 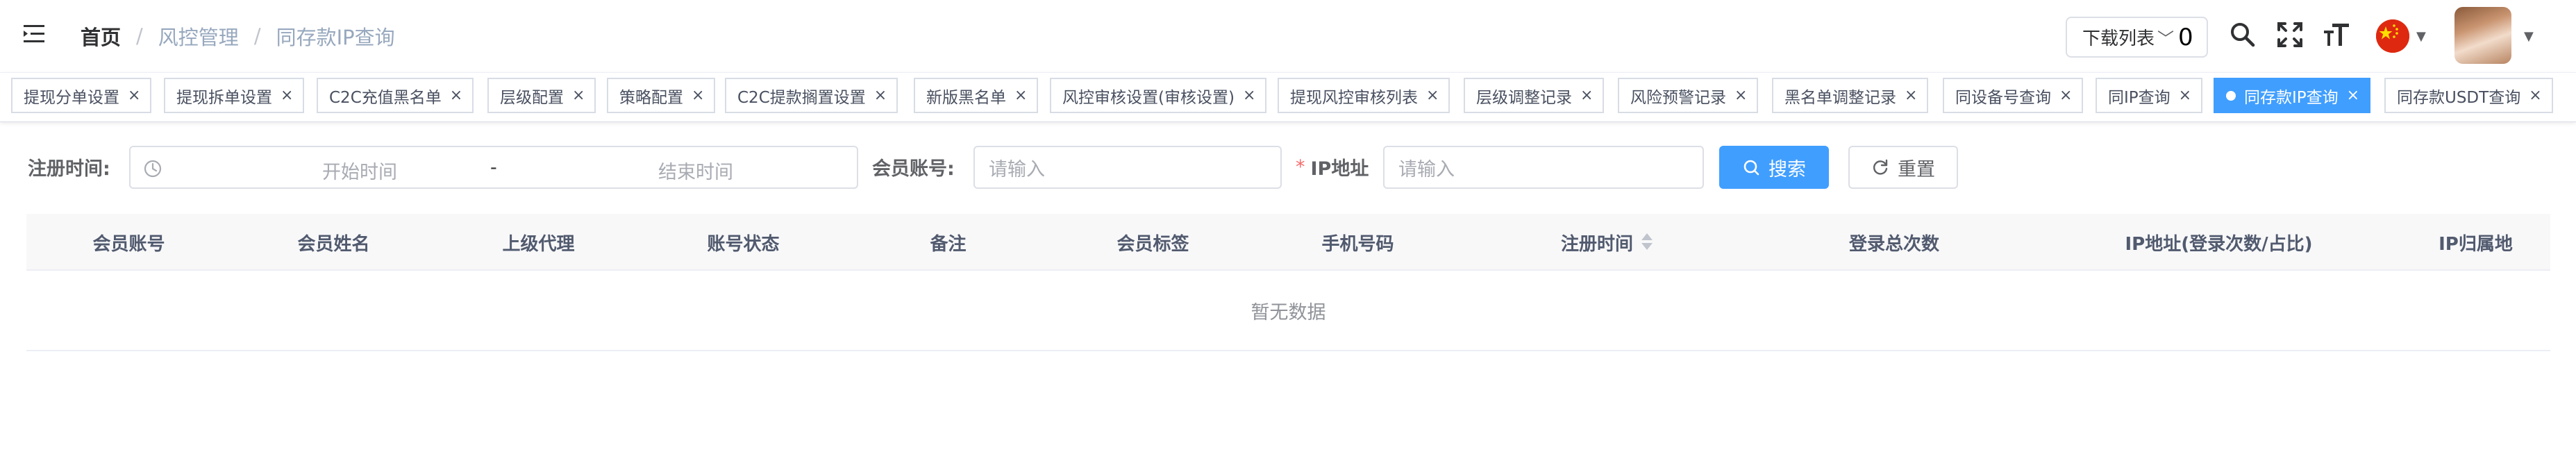 I want to click on tag-item: 黑名单调整记录 ×, so click(x=1850, y=95).